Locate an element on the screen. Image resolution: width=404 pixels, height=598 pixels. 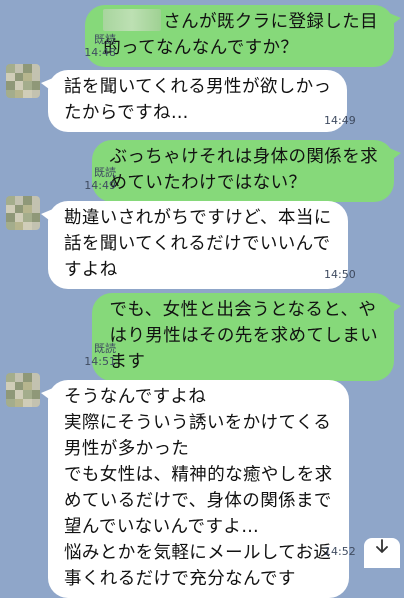
message-time: 14:51 is located at coordinates (100, 361).